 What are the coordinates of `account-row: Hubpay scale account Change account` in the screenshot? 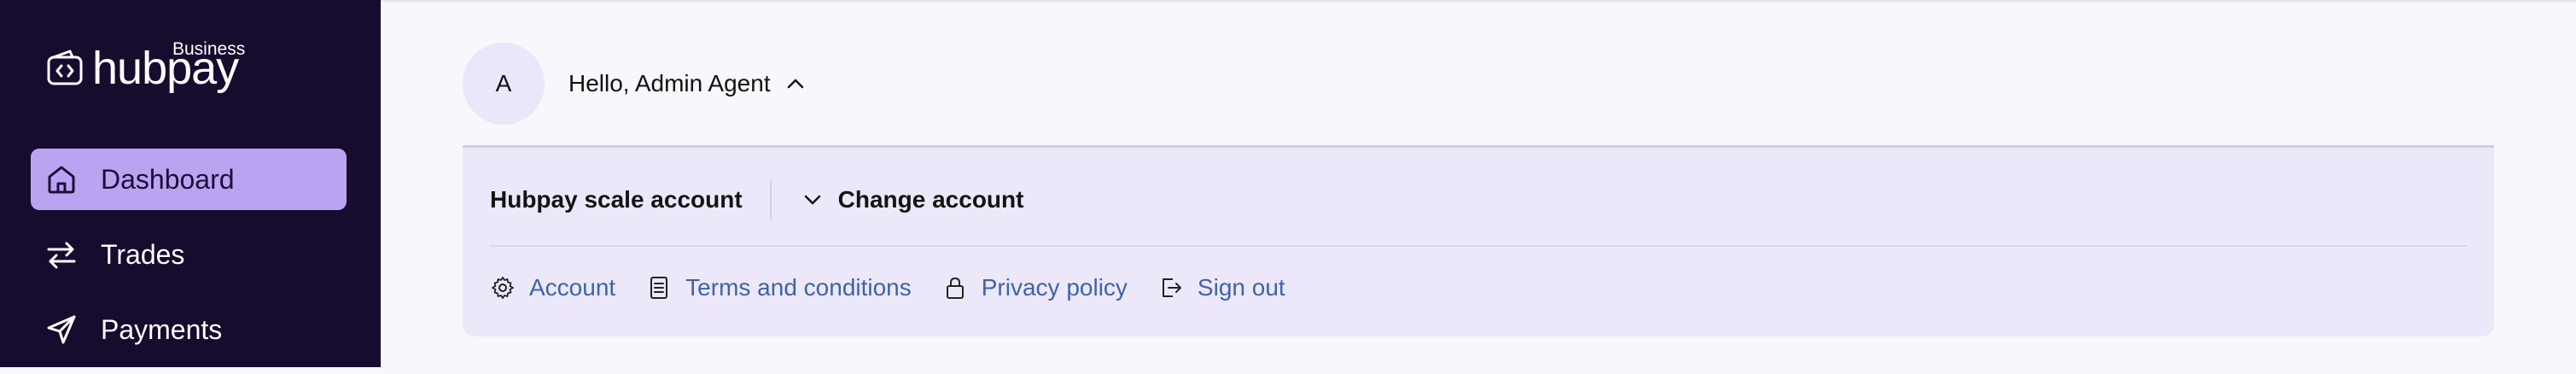 It's located at (756, 200).